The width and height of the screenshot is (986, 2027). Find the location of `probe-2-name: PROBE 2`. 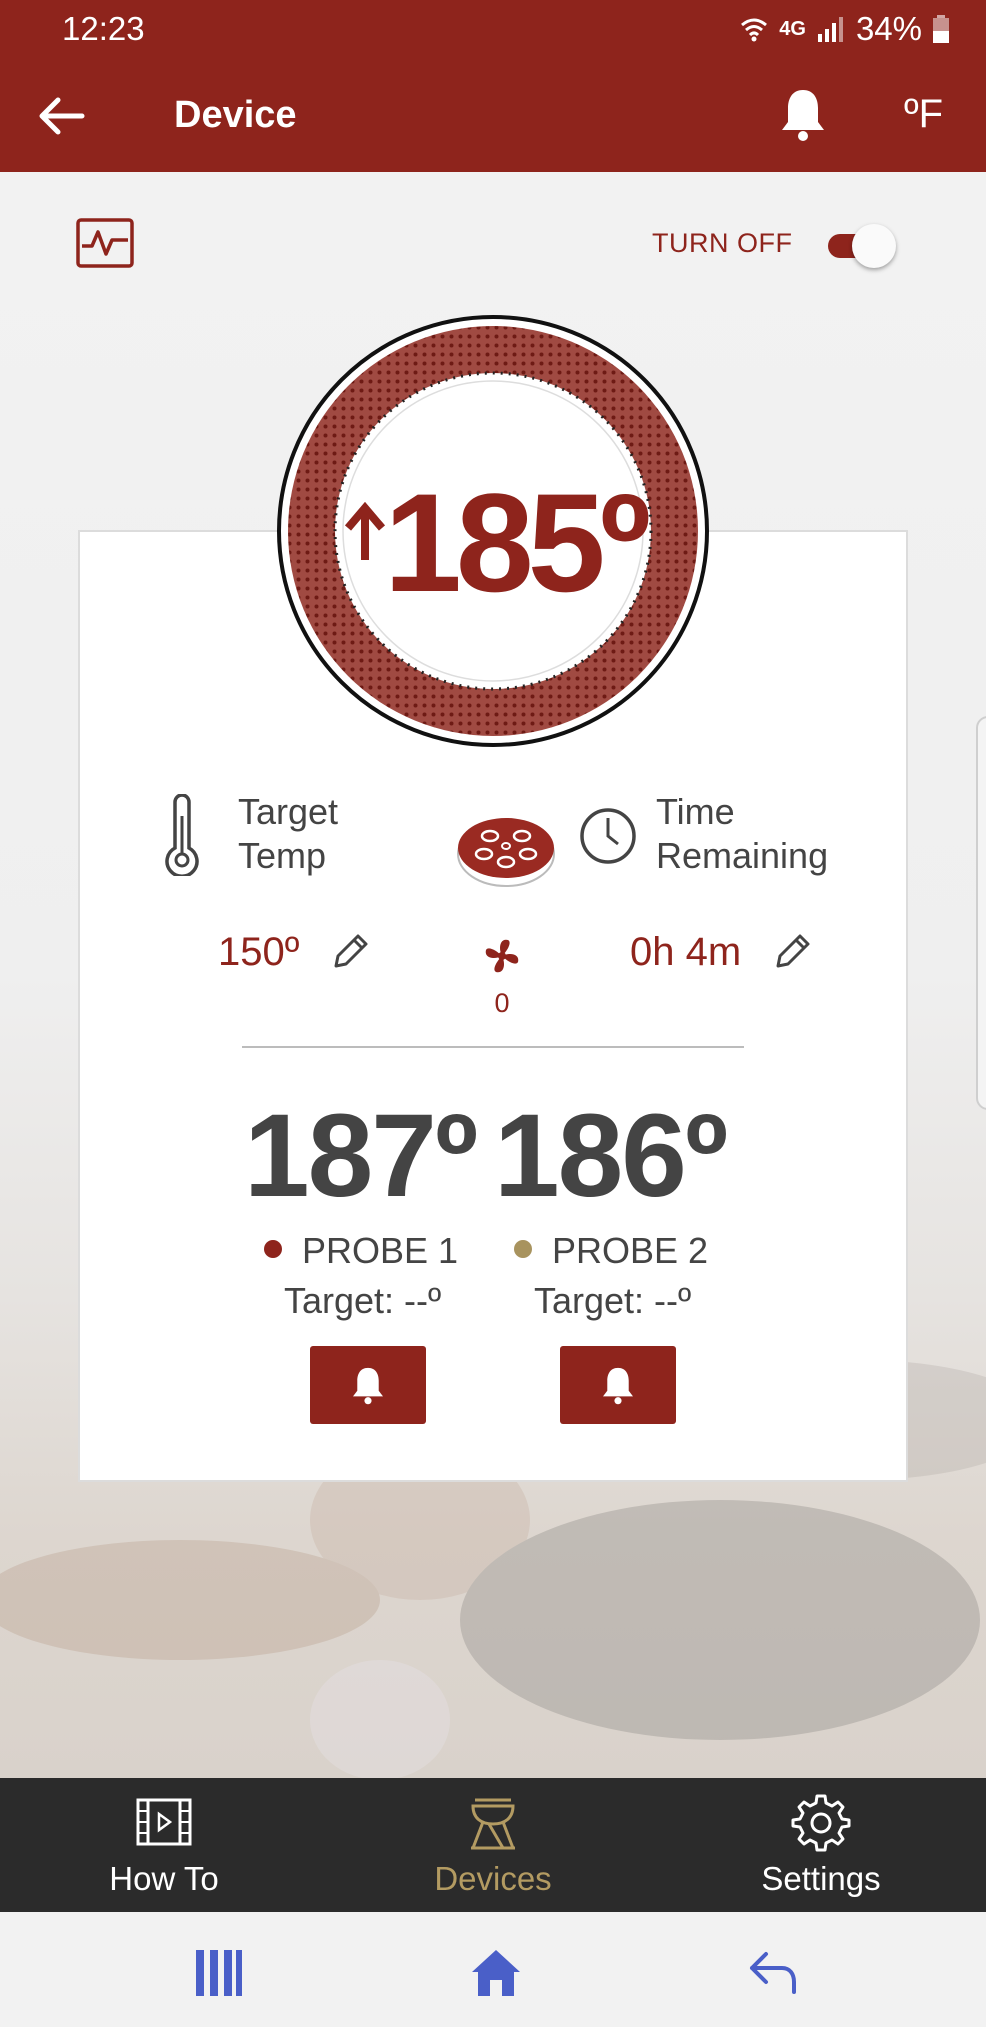

probe-2-name: PROBE 2 is located at coordinates (630, 1250).